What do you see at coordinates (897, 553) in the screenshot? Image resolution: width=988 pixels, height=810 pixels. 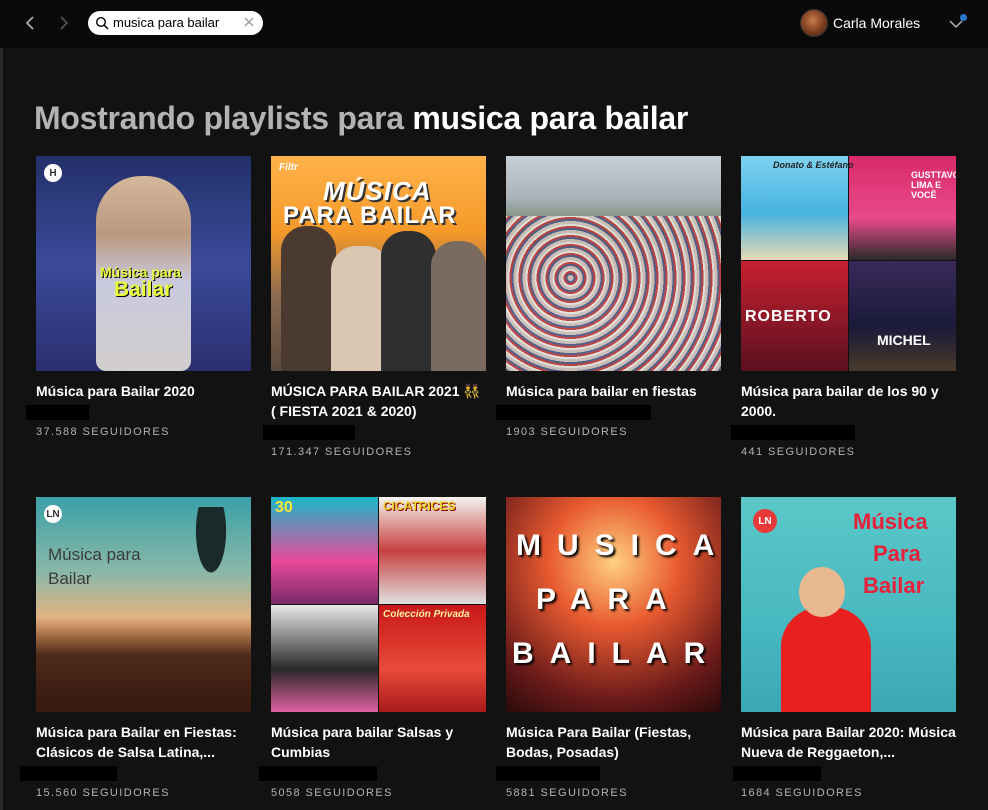 I see `cover-text: Para` at bounding box center [897, 553].